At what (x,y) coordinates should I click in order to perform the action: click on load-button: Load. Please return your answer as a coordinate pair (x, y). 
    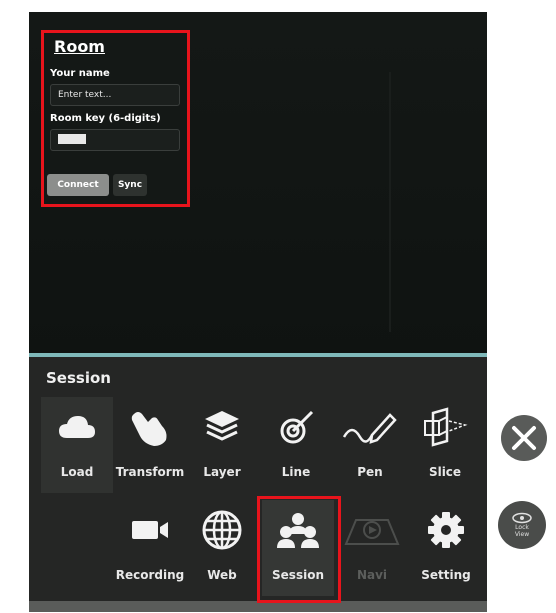
    Looking at the image, I should click on (77, 445).